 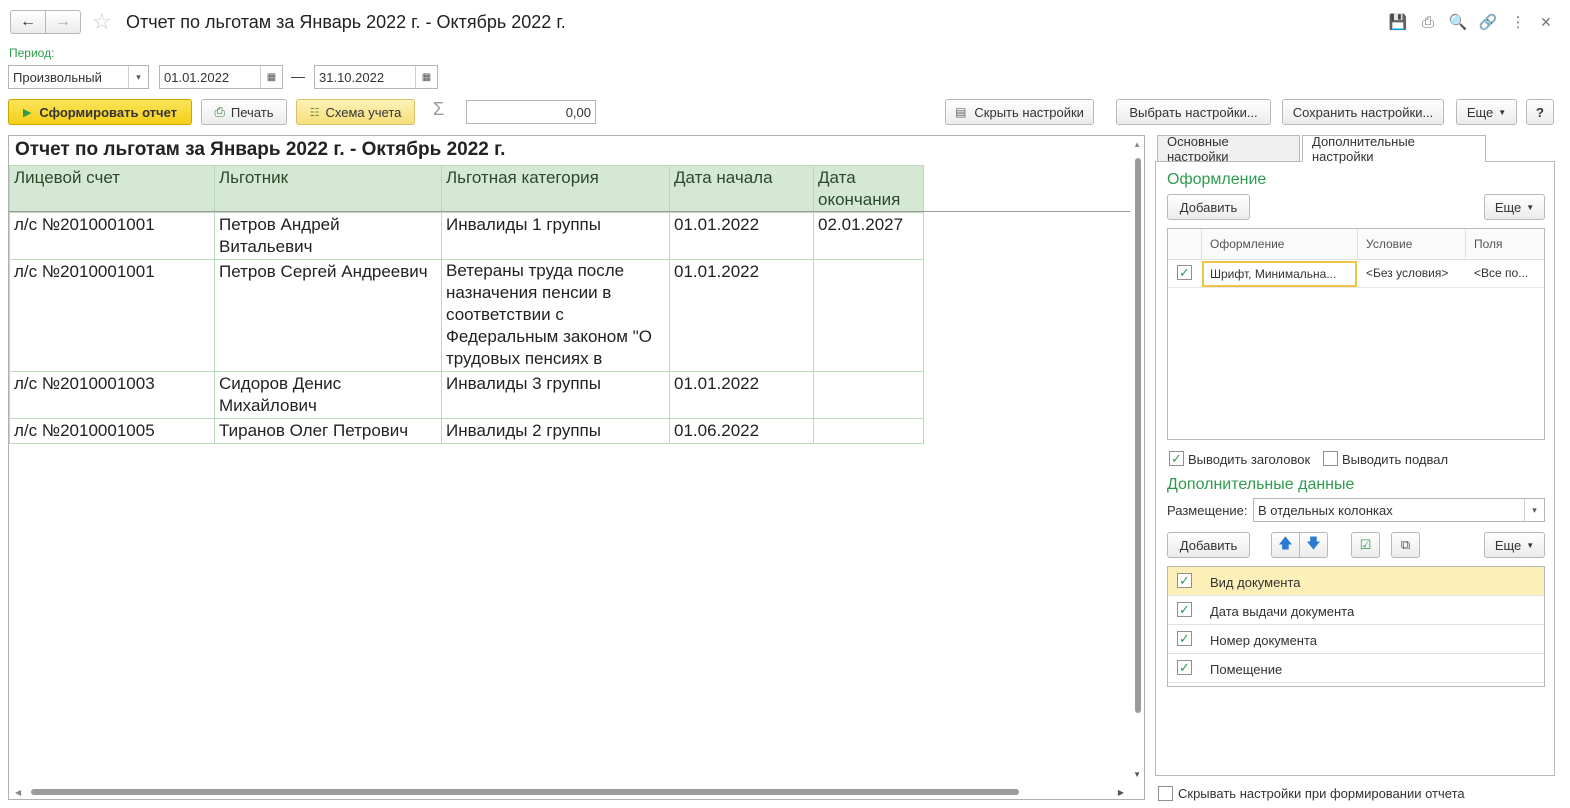 I want to click on hide-settings-button: ▤ Скрыть настройки, so click(x=1019, y=112).